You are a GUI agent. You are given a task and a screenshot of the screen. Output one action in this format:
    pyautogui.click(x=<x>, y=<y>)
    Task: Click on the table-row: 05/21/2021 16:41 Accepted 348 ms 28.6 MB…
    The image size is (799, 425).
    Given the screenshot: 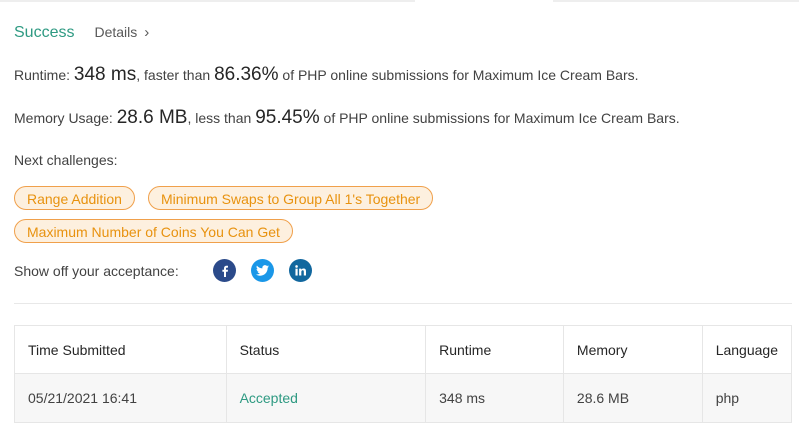 What is the action you would take?
    pyautogui.click(x=403, y=398)
    